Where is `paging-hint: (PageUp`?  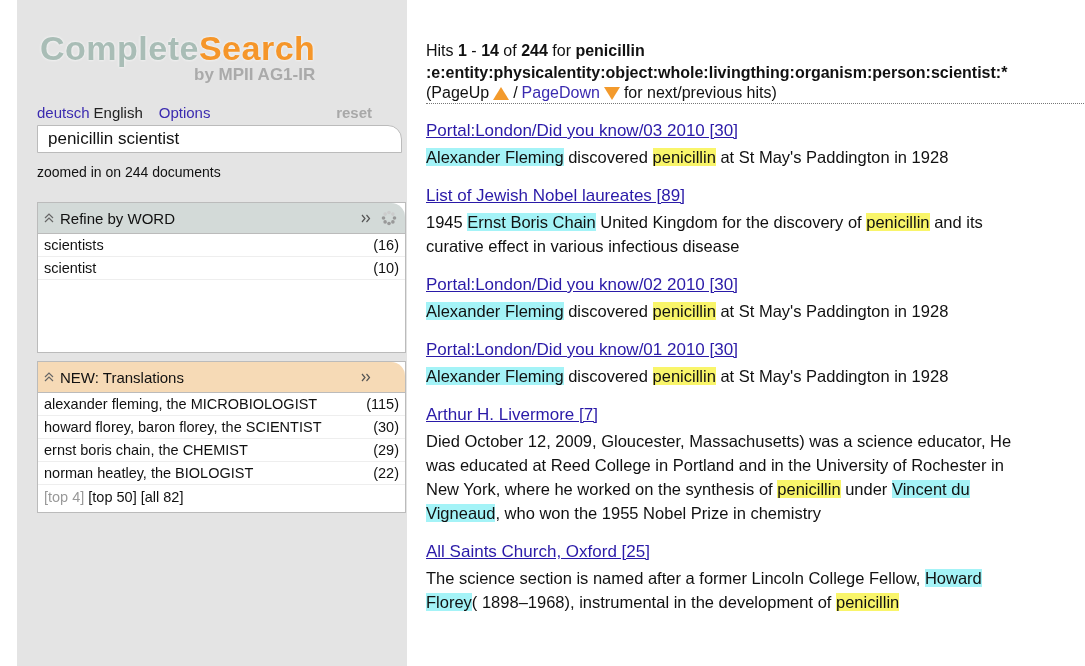 paging-hint: (PageUp is located at coordinates (458, 93).